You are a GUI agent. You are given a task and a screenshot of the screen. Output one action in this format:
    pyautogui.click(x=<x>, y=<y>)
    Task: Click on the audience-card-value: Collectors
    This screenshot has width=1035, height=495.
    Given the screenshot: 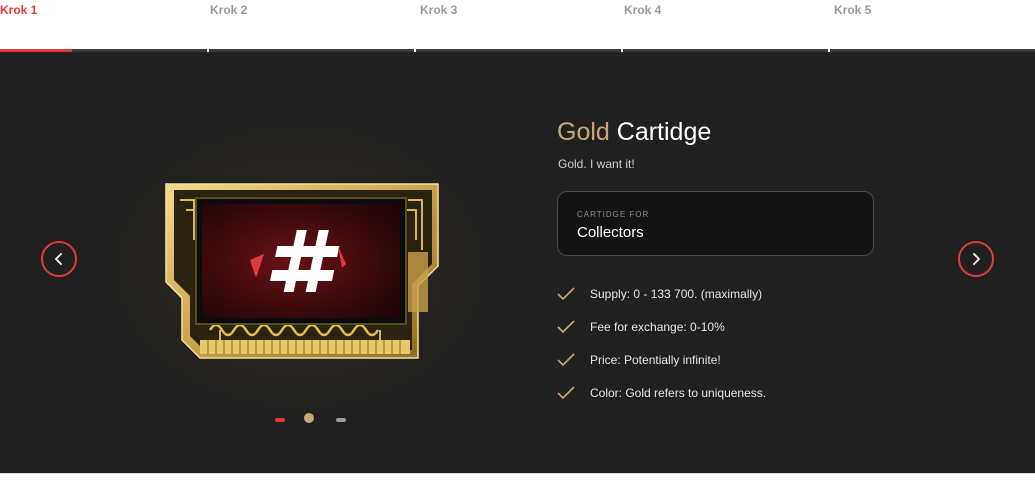 What is the action you would take?
    pyautogui.click(x=610, y=232)
    